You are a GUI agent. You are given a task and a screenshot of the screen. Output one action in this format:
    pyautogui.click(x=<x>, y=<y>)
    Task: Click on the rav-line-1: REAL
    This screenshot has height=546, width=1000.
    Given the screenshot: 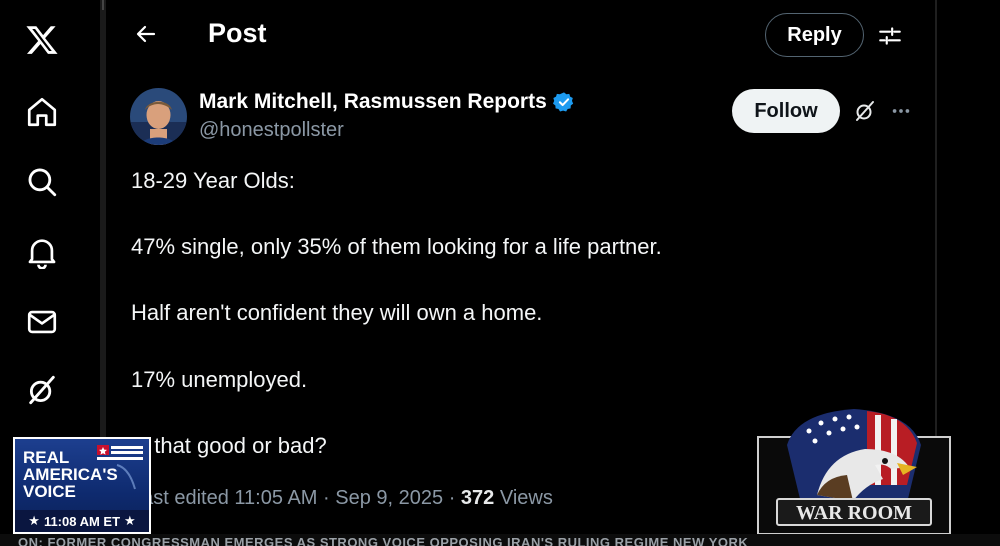 What is the action you would take?
    pyautogui.click(x=46, y=457)
    